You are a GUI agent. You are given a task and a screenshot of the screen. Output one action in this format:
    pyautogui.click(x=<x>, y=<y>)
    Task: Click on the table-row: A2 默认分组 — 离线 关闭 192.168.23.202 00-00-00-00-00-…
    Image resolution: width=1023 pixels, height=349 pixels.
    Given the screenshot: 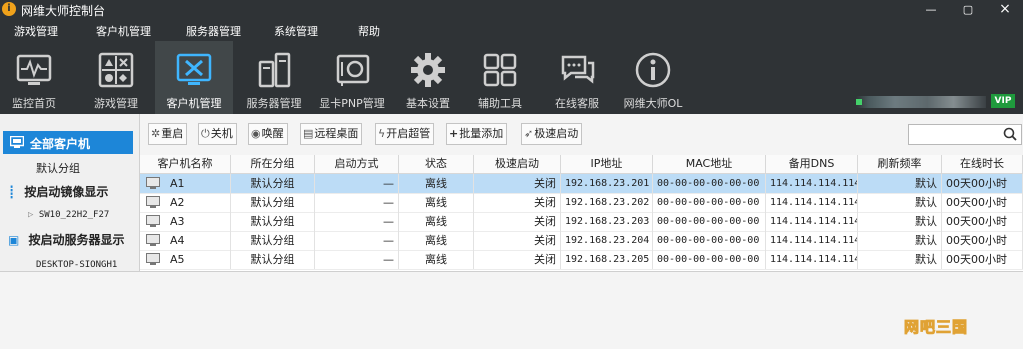 What is the action you would take?
    pyautogui.click(x=581, y=203)
    